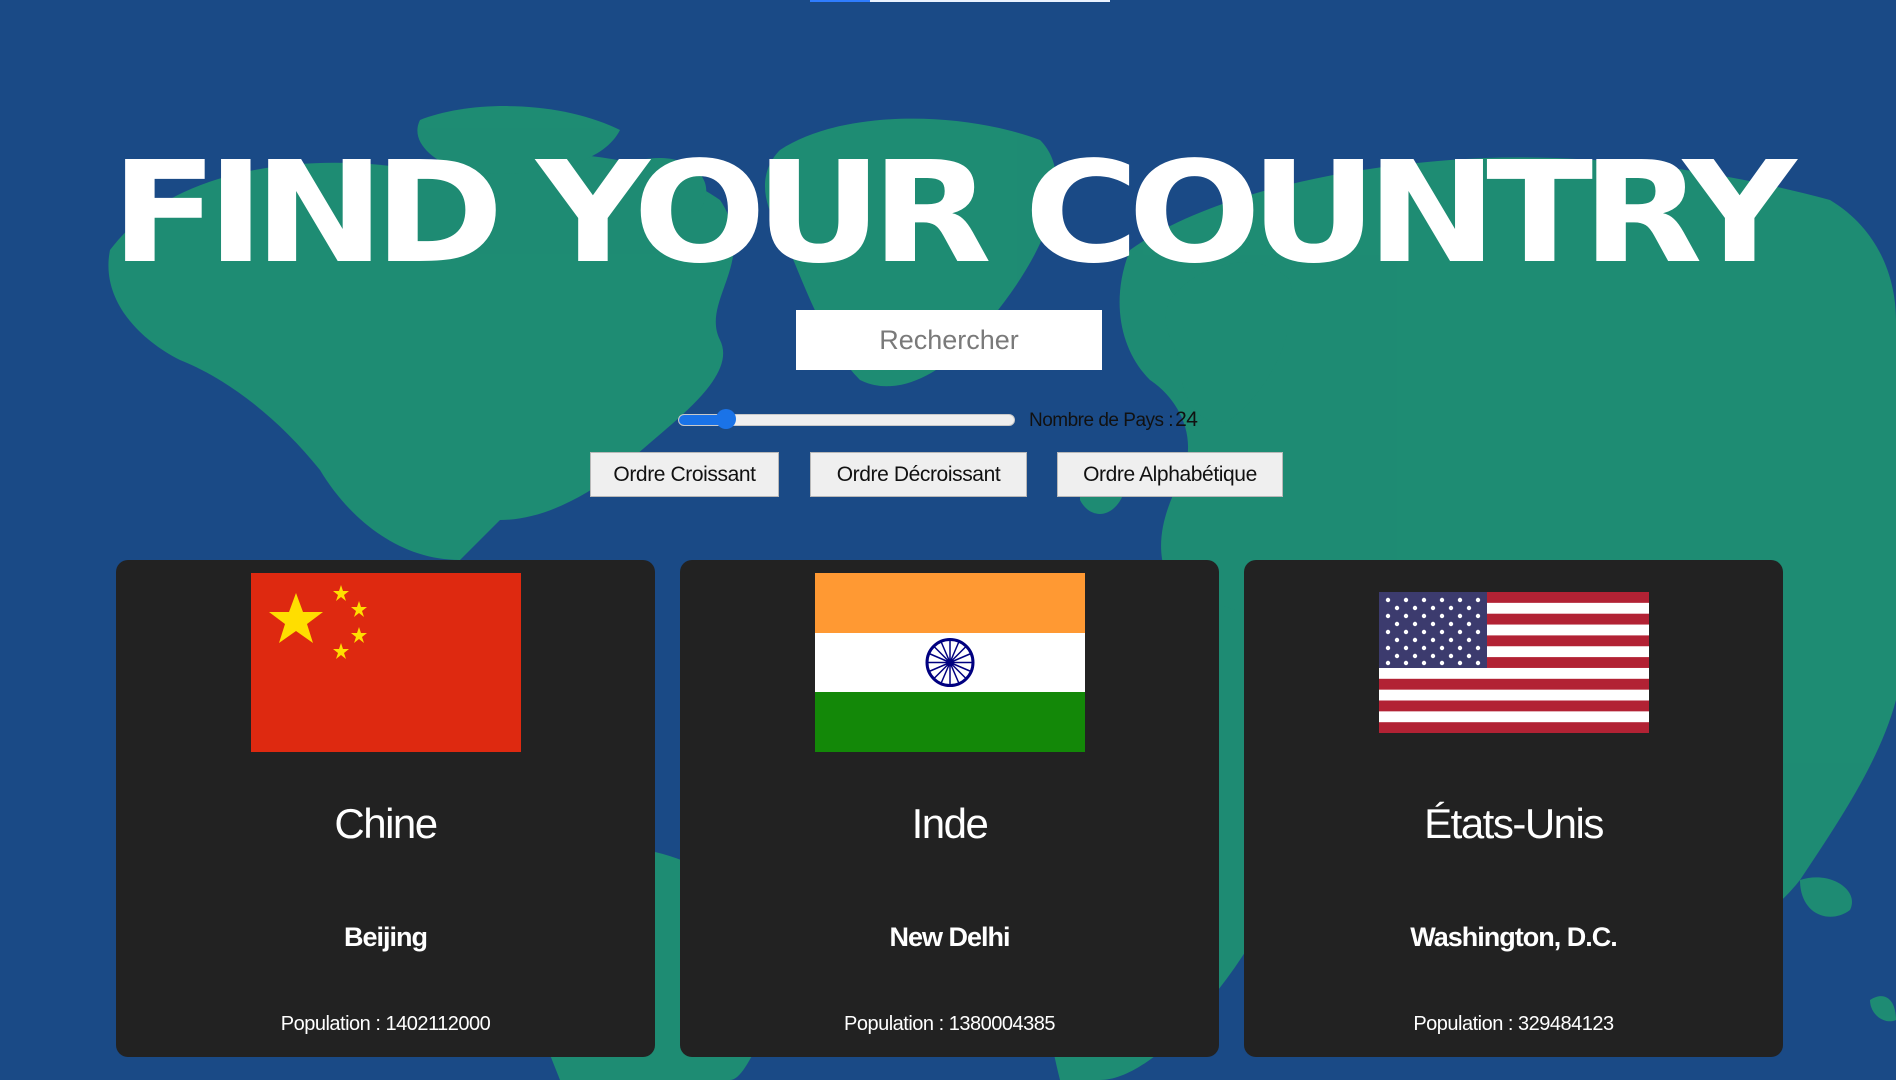  I want to click on top-scroll-indicator, so click(960, 1).